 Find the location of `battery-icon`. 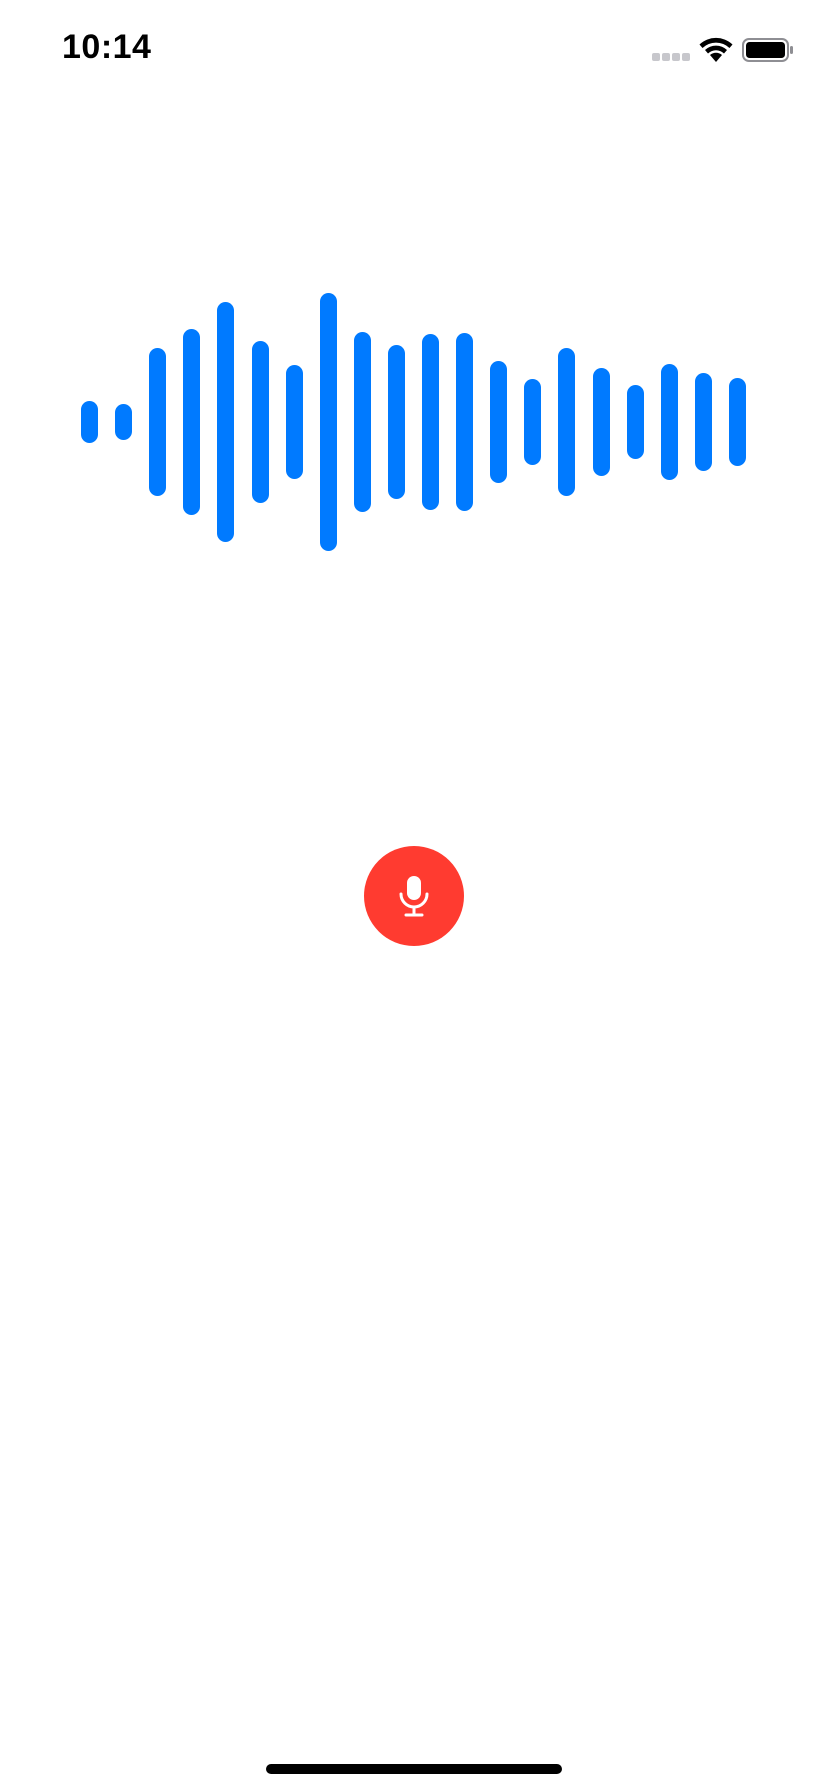

battery-icon is located at coordinates (767, 50).